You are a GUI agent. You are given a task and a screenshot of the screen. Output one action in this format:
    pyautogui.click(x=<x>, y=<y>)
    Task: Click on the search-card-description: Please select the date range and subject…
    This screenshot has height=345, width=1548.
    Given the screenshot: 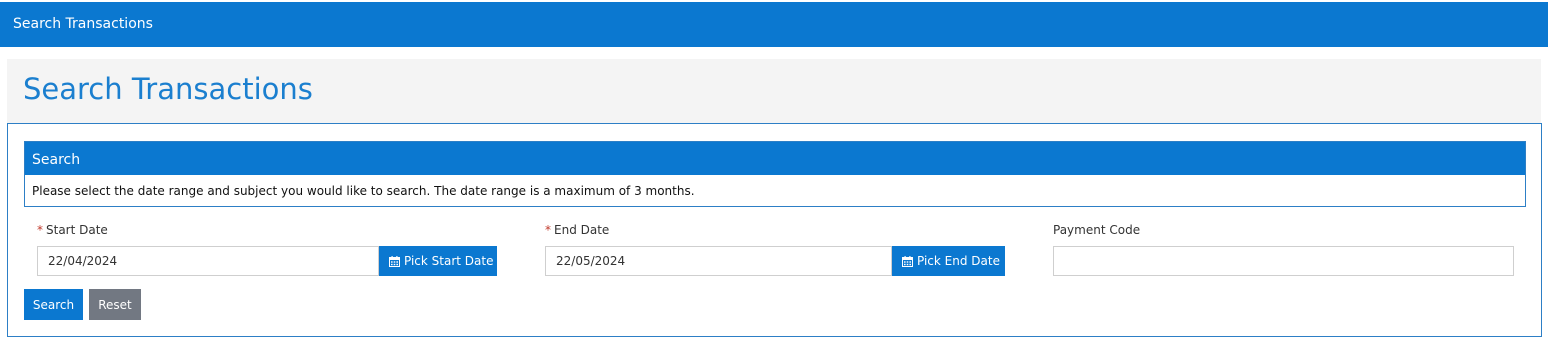 What is the action you would take?
    pyautogui.click(x=363, y=191)
    